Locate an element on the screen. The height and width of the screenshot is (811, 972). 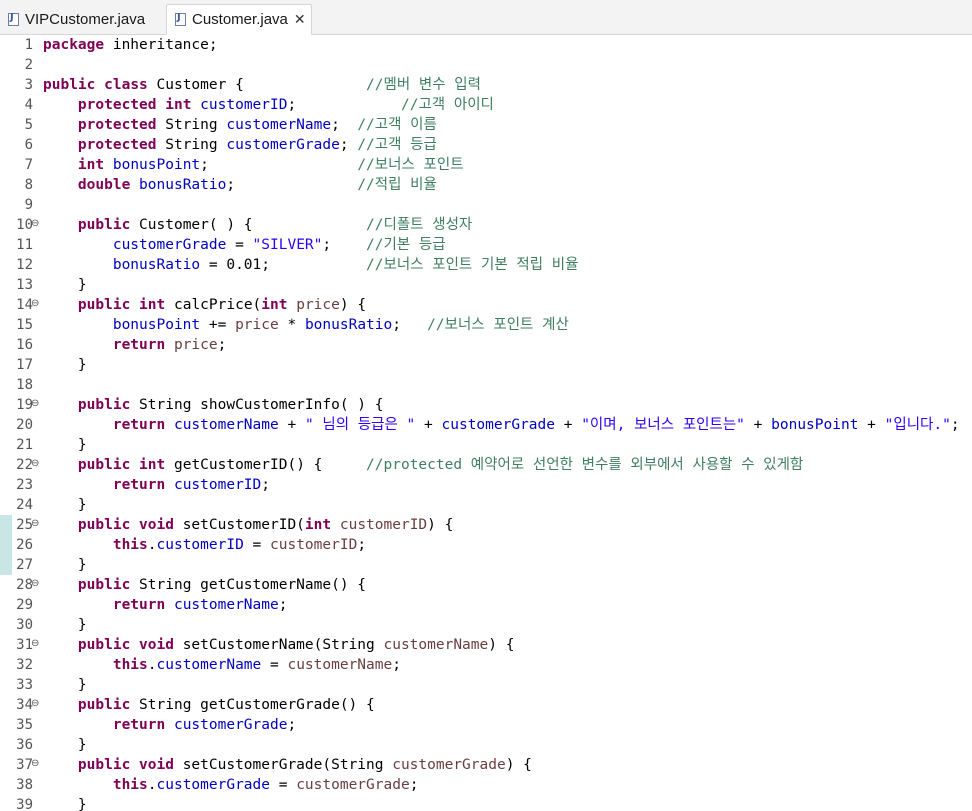
code-line: 36 } is located at coordinates (486, 745).